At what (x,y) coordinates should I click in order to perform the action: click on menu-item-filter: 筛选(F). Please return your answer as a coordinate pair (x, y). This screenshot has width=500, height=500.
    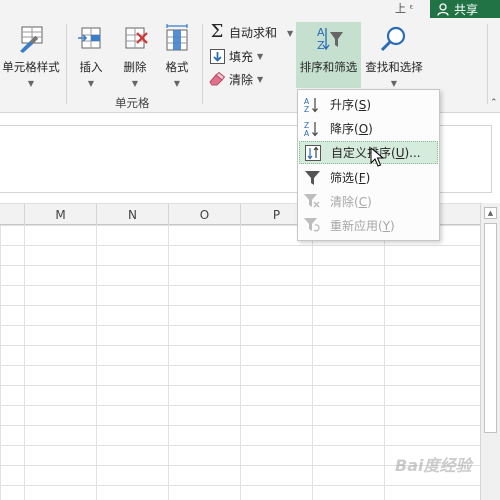
    Looking at the image, I should click on (368, 177).